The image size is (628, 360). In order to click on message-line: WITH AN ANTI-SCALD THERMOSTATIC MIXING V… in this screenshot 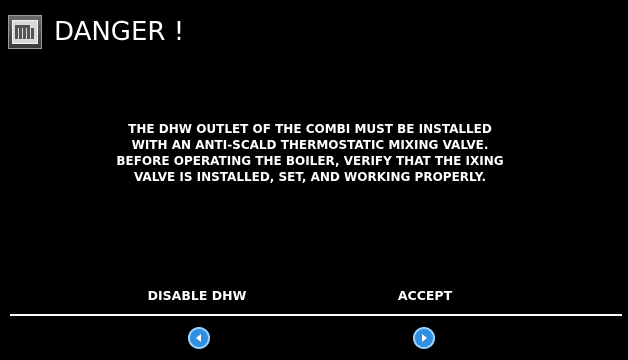, I will do `click(310, 145)`.